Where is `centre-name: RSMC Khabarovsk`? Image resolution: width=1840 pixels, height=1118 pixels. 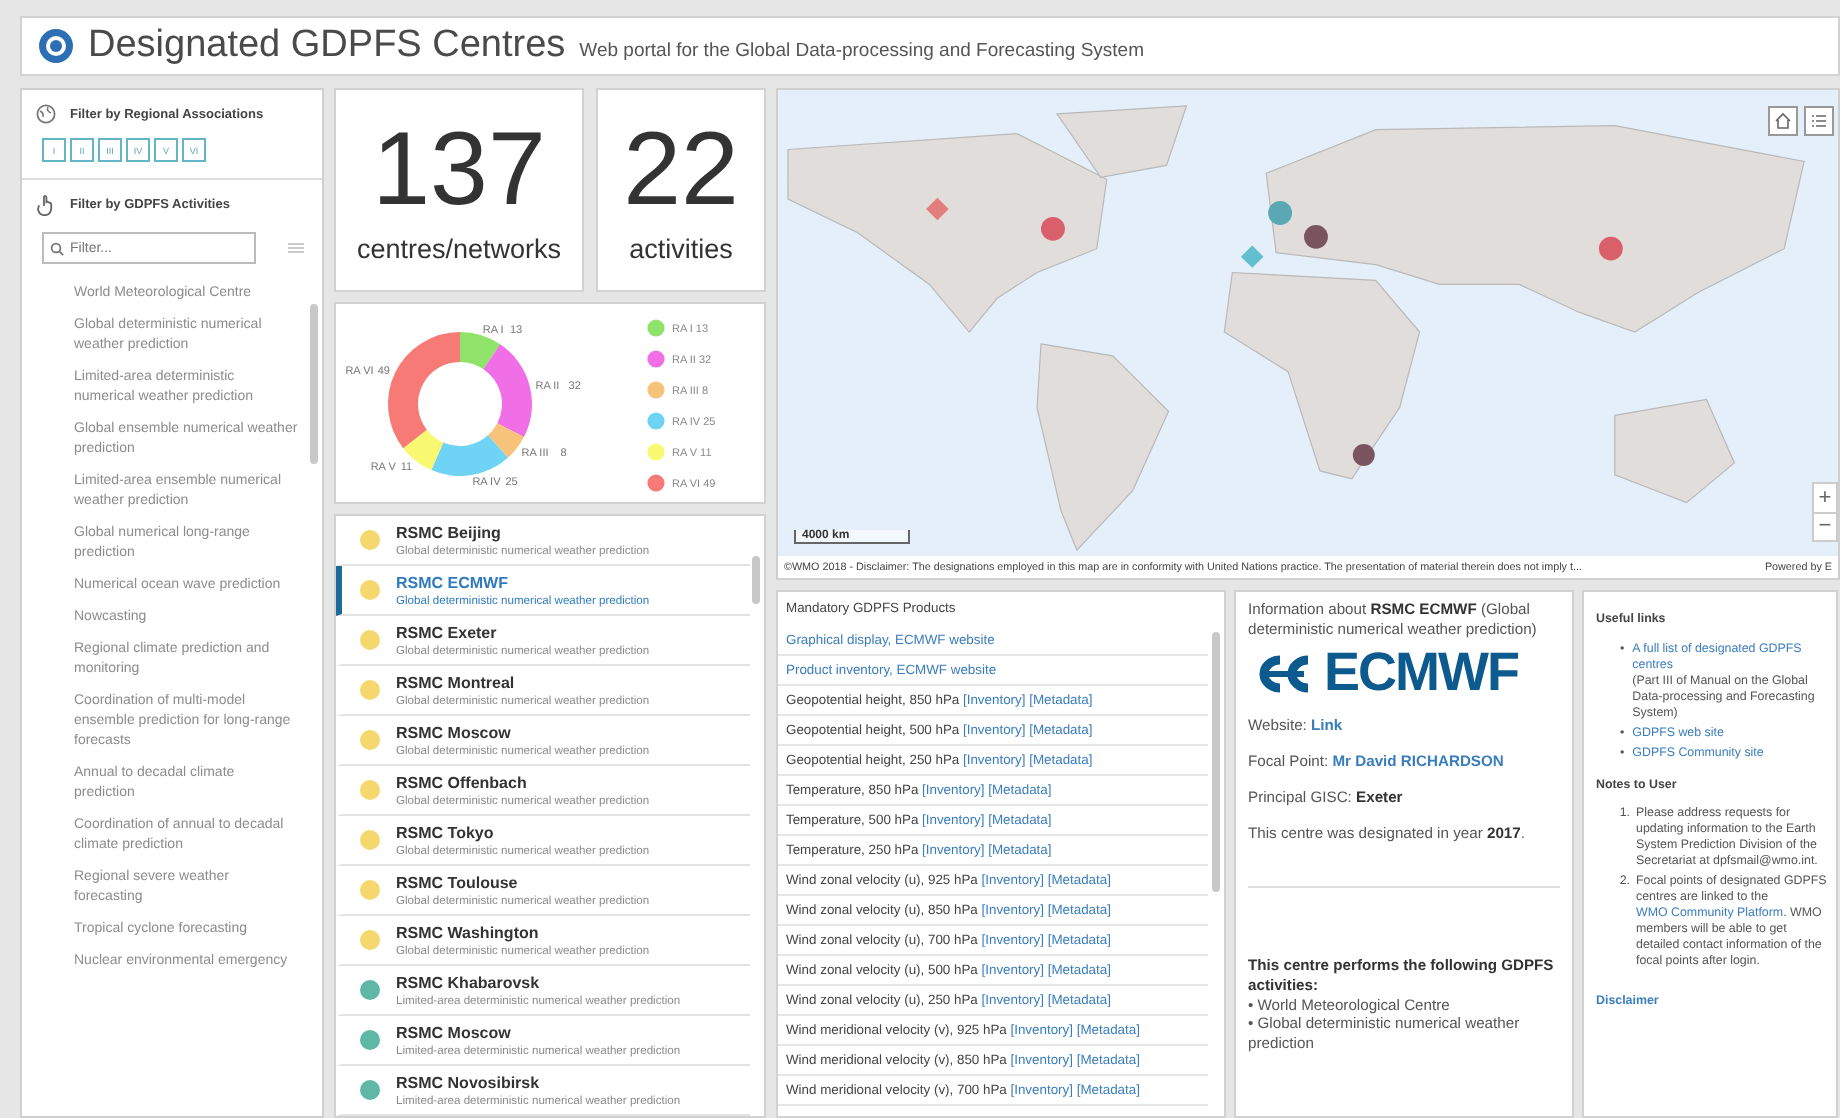 centre-name: RSMC Khabarovsk is located at coordinates (469, 982).